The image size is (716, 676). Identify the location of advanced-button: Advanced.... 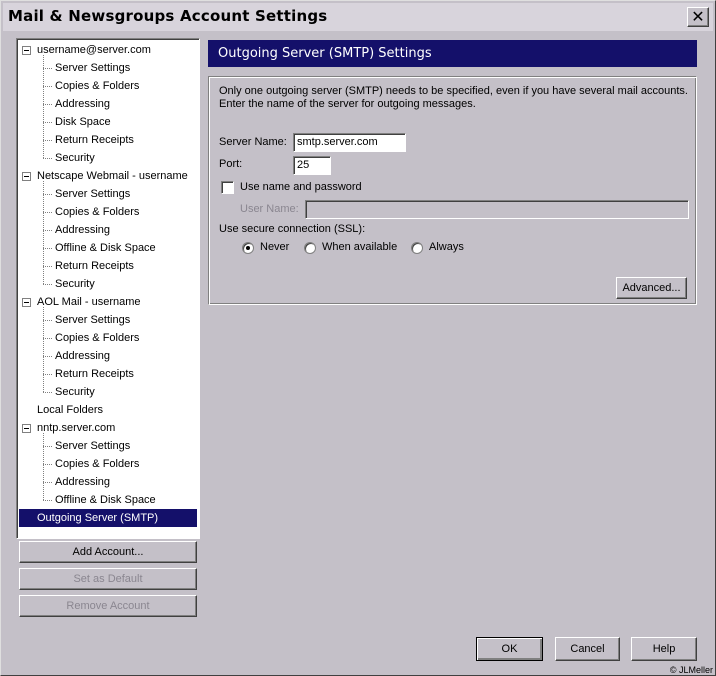
(651, 288).